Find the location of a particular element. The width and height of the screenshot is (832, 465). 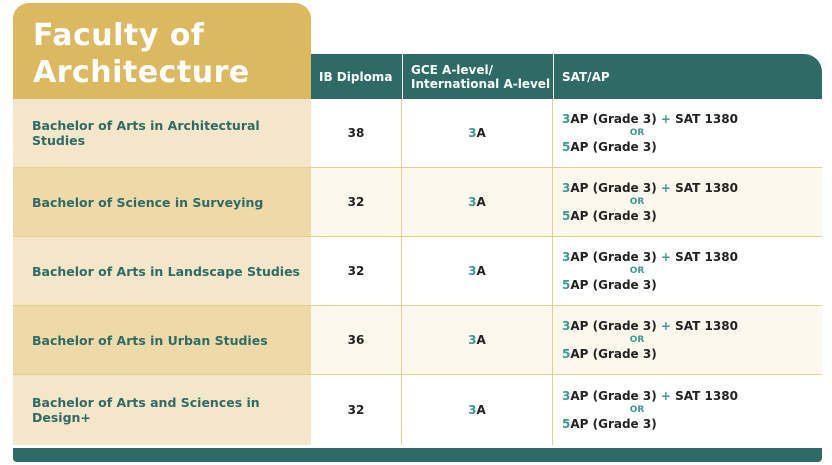

table-footer-band is located at coordinates (417, 455).